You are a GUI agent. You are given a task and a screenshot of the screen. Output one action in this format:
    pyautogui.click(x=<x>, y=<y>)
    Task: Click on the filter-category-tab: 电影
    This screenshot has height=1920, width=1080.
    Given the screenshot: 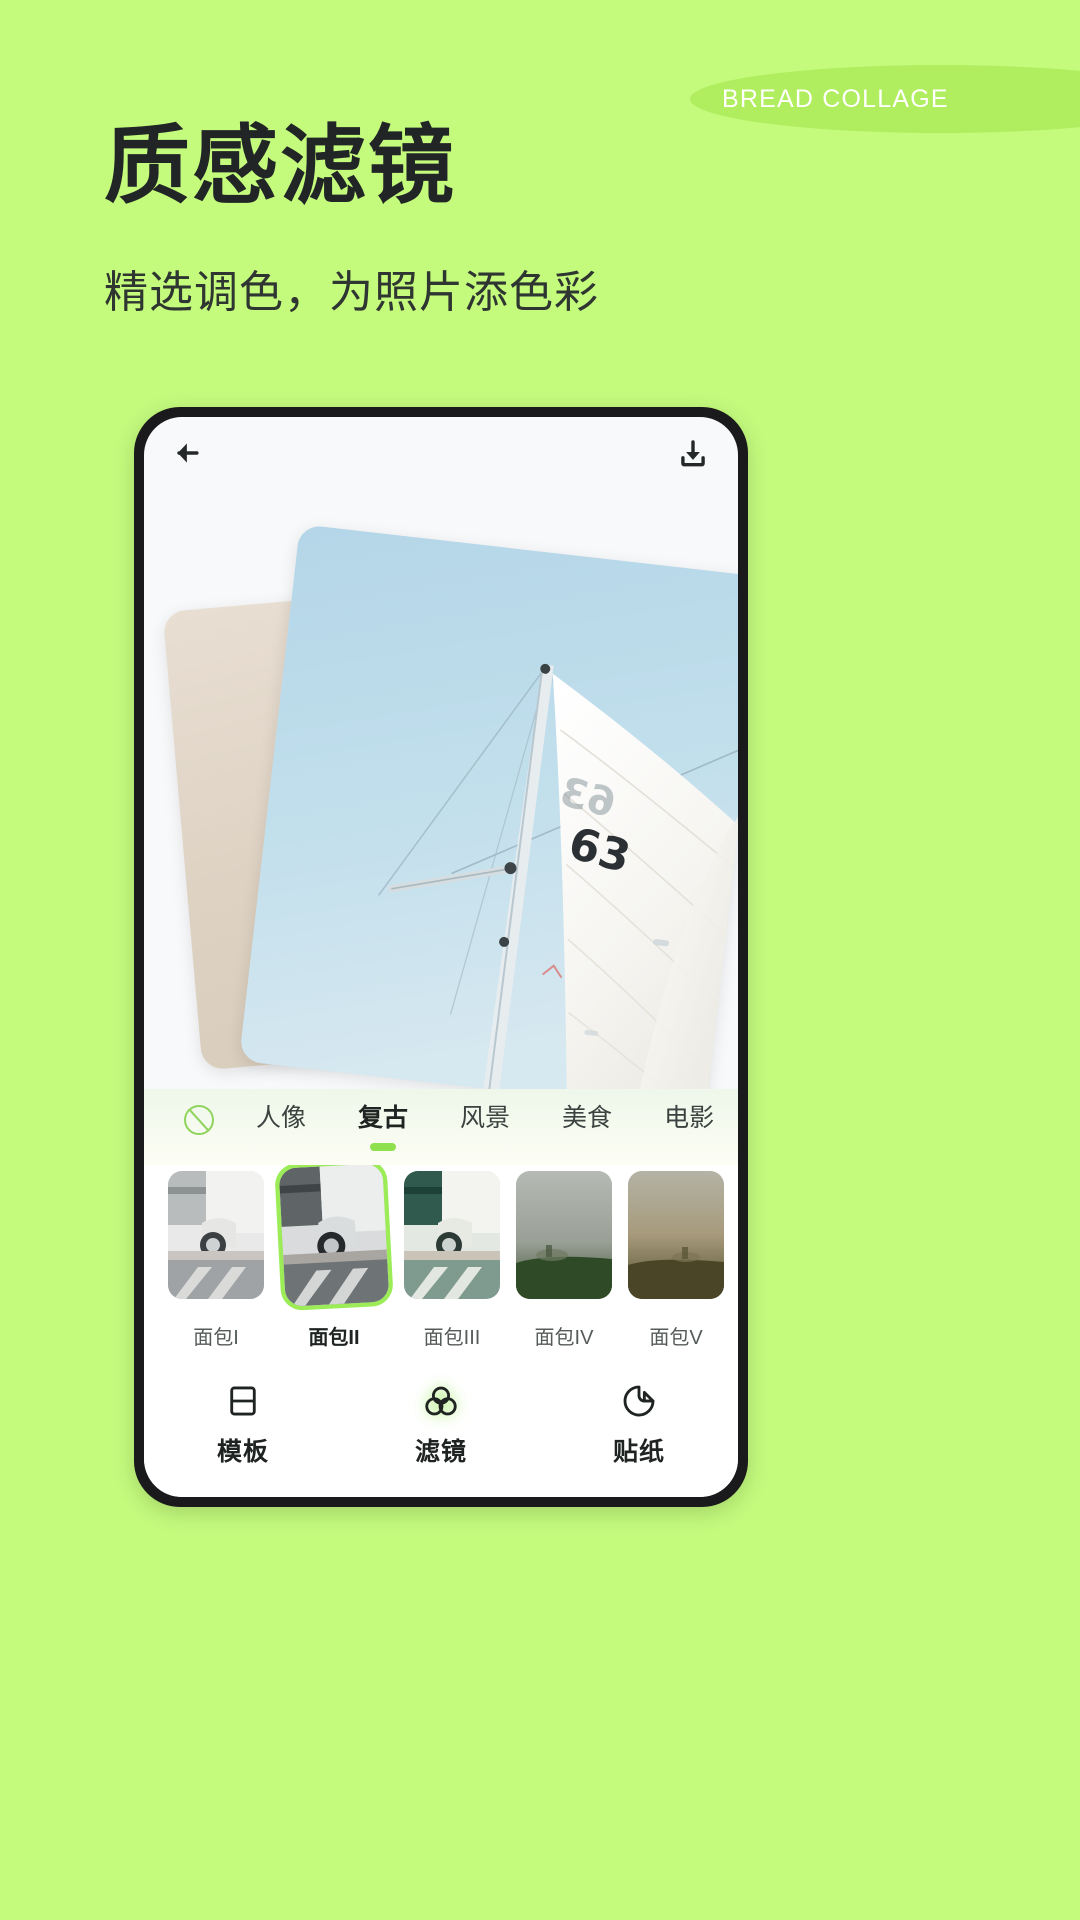 What is the action you would take?
    pyautogui.click(x=688, y=1118)
    